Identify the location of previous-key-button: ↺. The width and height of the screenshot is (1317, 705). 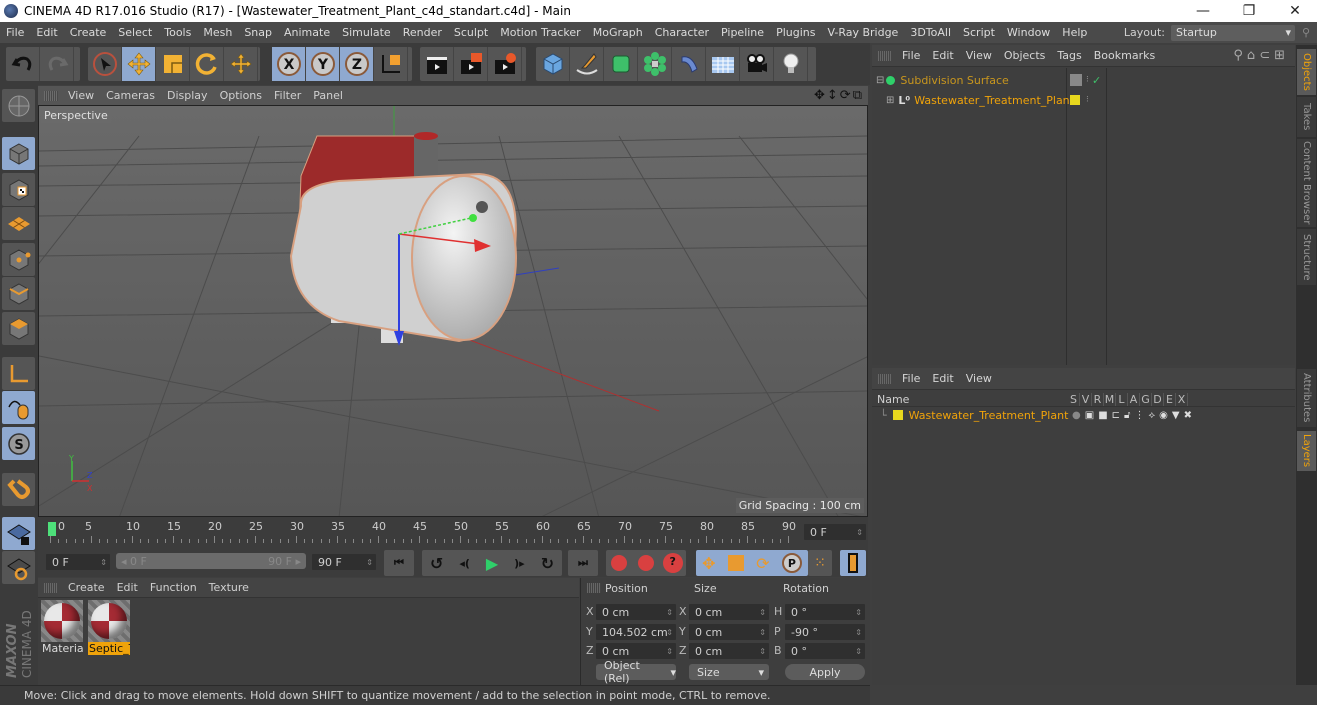
(436, 563).